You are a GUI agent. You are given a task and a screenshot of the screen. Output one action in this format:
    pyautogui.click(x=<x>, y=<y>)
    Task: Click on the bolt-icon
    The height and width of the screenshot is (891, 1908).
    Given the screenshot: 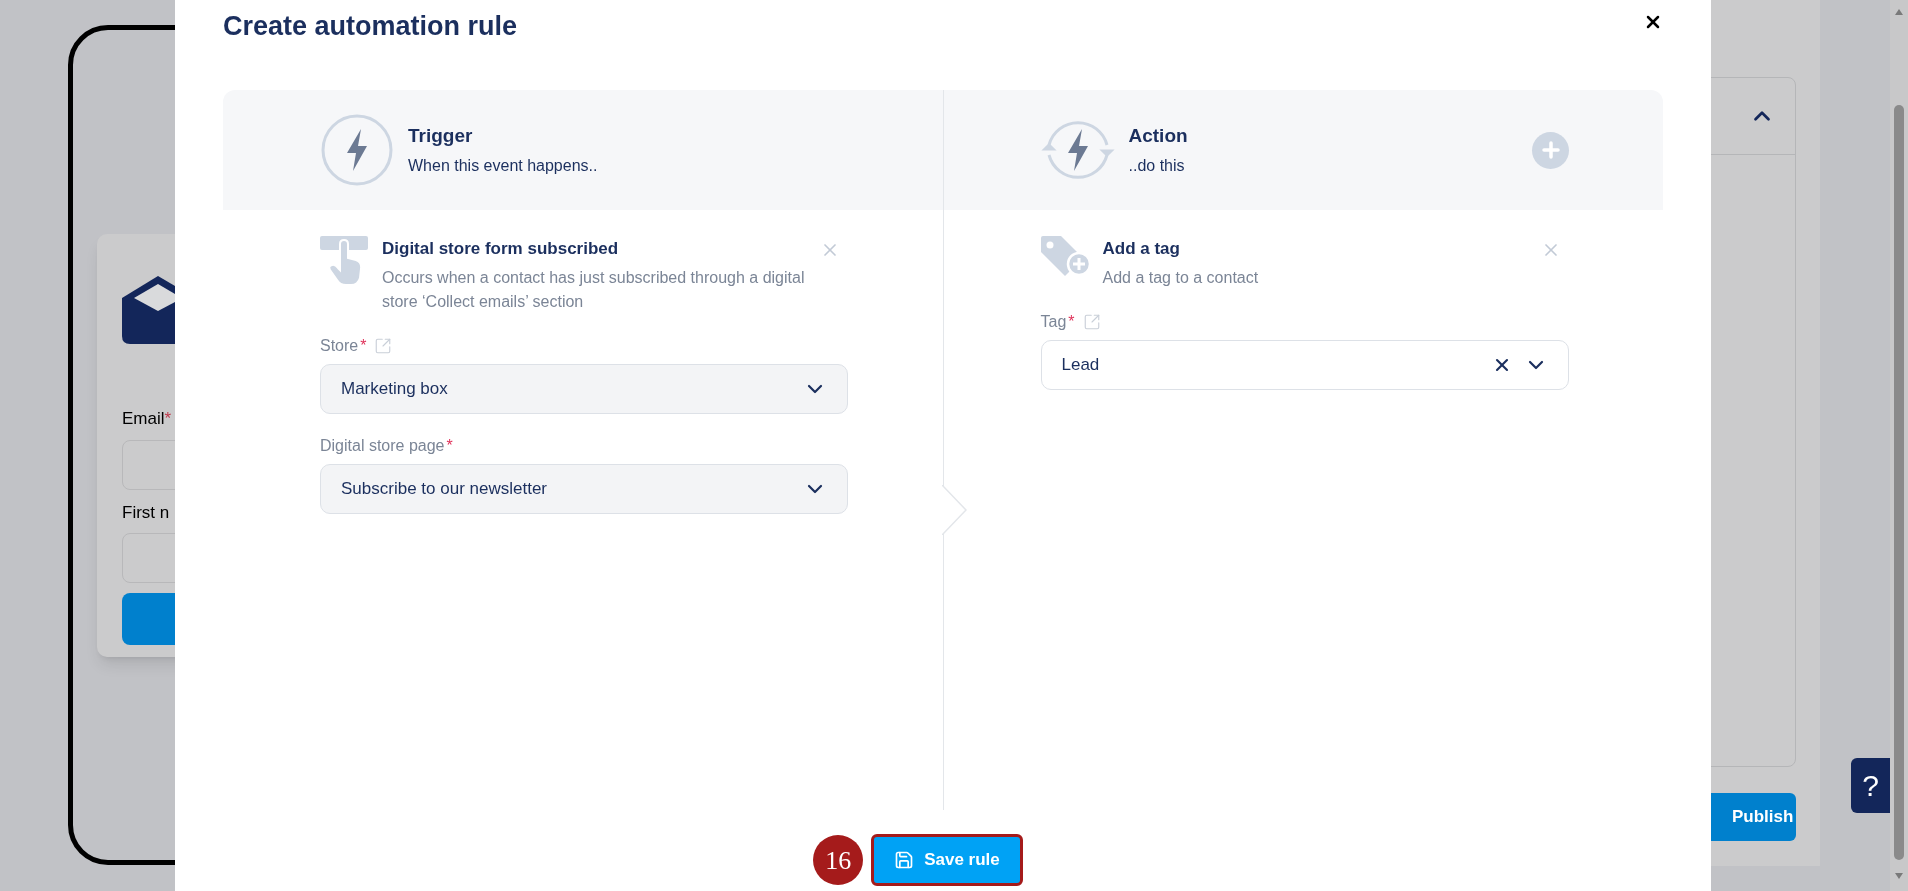 What is the action you would take?
    pyautogui.click(x=357, y=150)
    